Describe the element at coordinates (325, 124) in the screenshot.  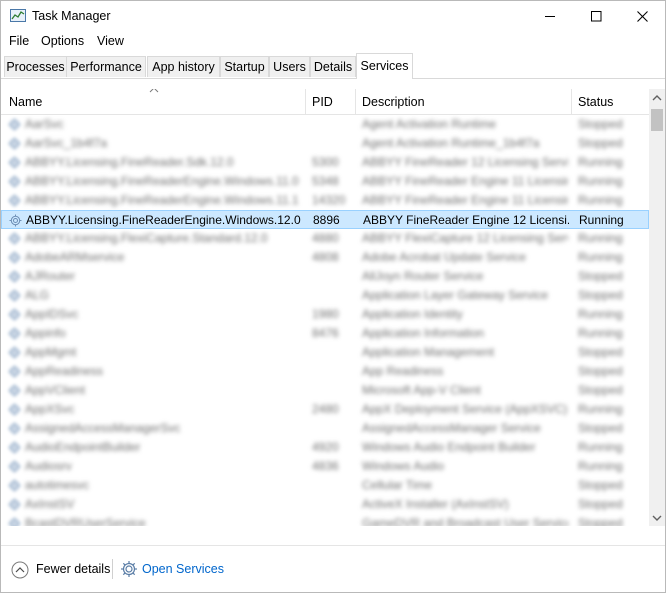
I see `table-row: AarSvc Agent Activation Runtime Stopped` at that location.